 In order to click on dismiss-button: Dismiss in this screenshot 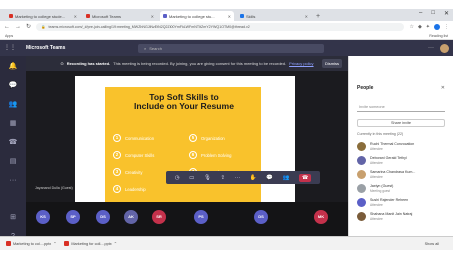, I will do `click(332, 63)`.